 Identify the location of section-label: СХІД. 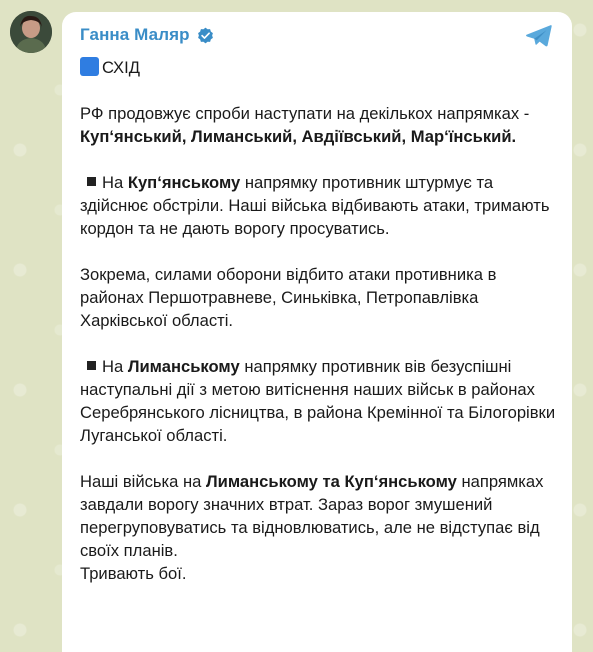
(121, 67).